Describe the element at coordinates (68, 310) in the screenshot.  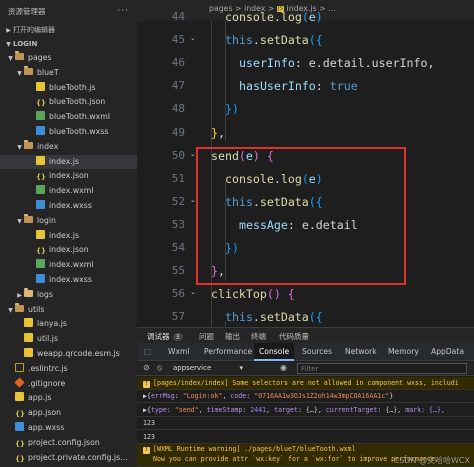
I see `tree-item: ▼ utils` at that location.